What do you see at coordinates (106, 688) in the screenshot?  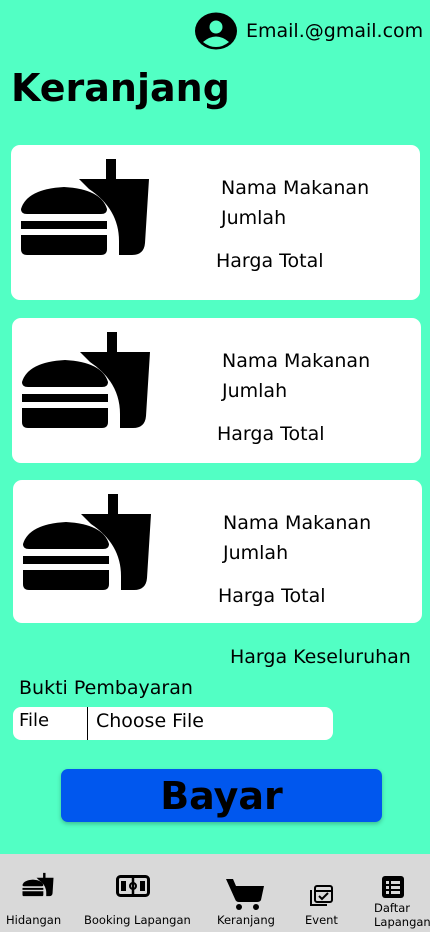 I see `payment-proof-label: Bukti Pembayaran` at bounding box center [106, 688].